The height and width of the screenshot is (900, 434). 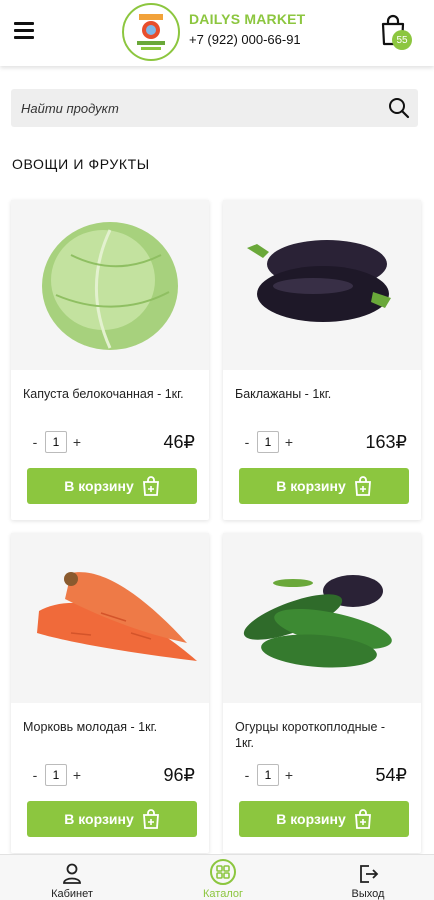 I want to click on nav-item-logout: Выход, so click(x=368, y=877).